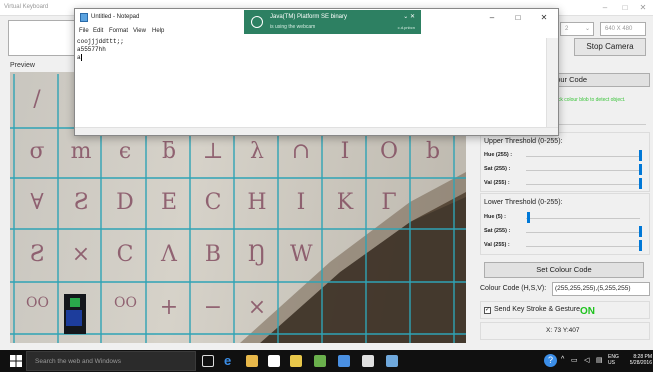  I want to click on grid-letter: Ƨ, so click(37, 254).